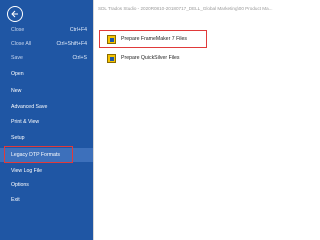 This screenshot has height=240, width=320. I want to click on framemaker-icon, so click(111, 39).